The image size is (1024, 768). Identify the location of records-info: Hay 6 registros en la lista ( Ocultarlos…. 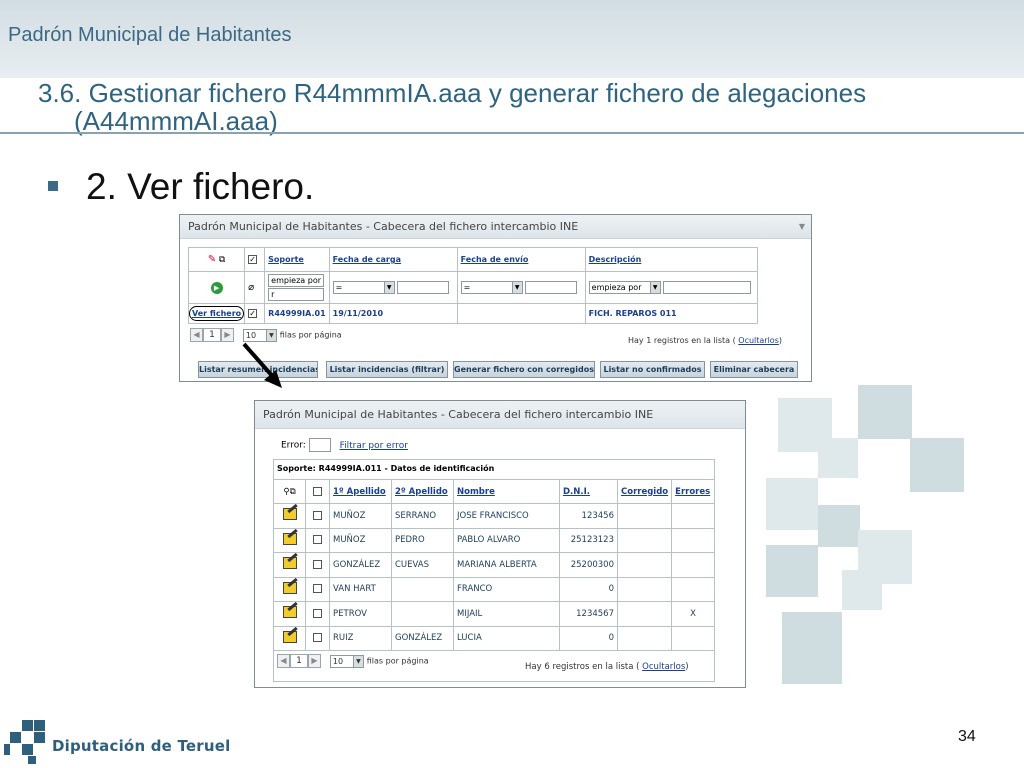
(607, 667).